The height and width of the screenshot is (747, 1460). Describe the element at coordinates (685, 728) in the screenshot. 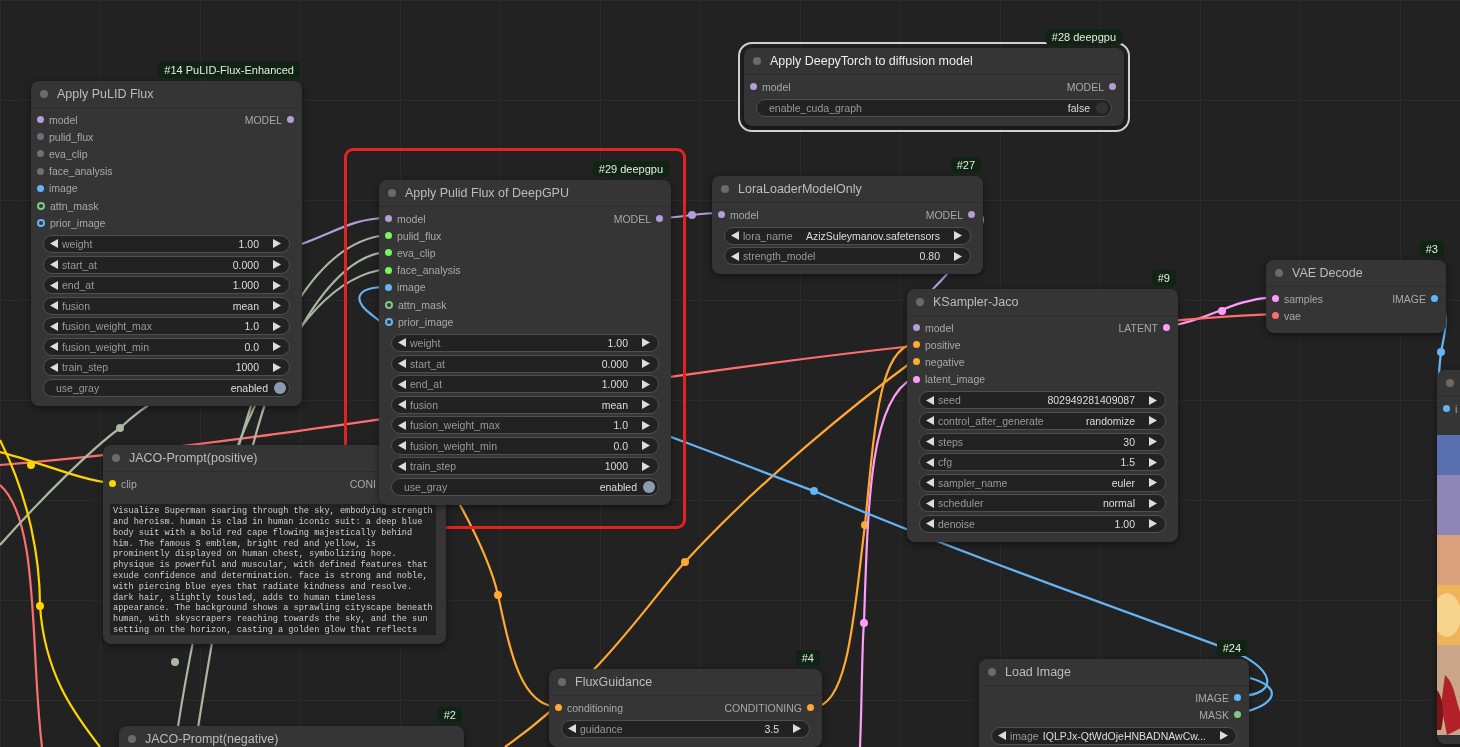

I see `value-widget: guidance 3.5` at that location.